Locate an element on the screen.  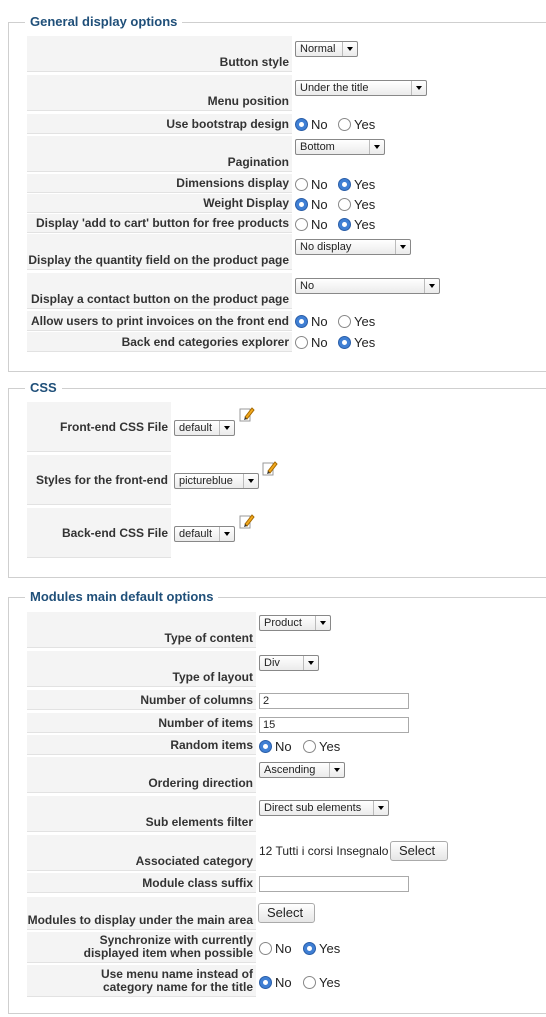
synchronize-yes-radio: Yes is located at coordinates (321, 948).